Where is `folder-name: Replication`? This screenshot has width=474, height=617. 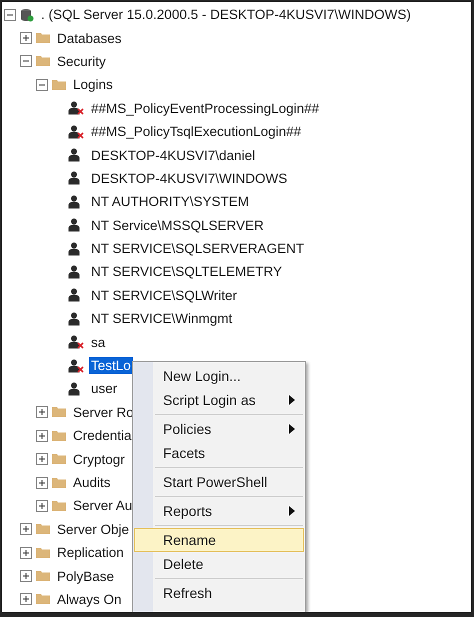 folder-name: Replication is located at coordinates (90, 553).